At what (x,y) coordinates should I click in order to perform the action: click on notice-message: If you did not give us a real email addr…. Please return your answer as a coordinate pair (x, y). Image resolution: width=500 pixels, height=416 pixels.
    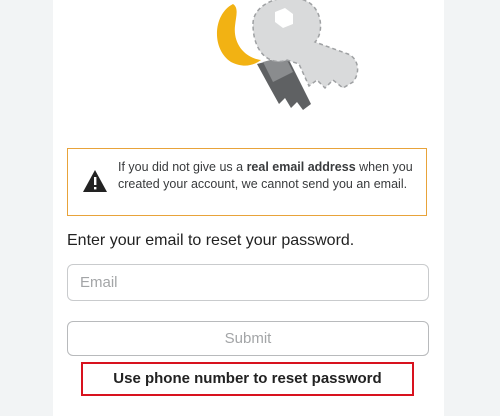
    Looking at the image, I should click on (268, 176).